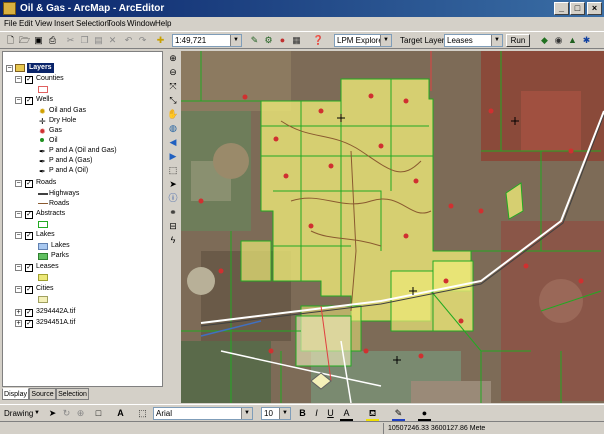 The width and height of the screenshot is (604, 434). I want to click on rectangle-tool-icon: □, so click(98, 413).